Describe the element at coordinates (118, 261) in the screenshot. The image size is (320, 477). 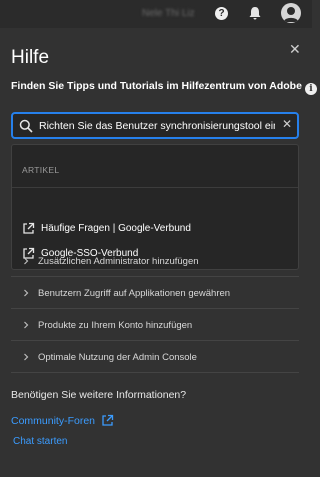
I see `topic-label: Zusätzlichen Administrator hinzufügen` at that location.